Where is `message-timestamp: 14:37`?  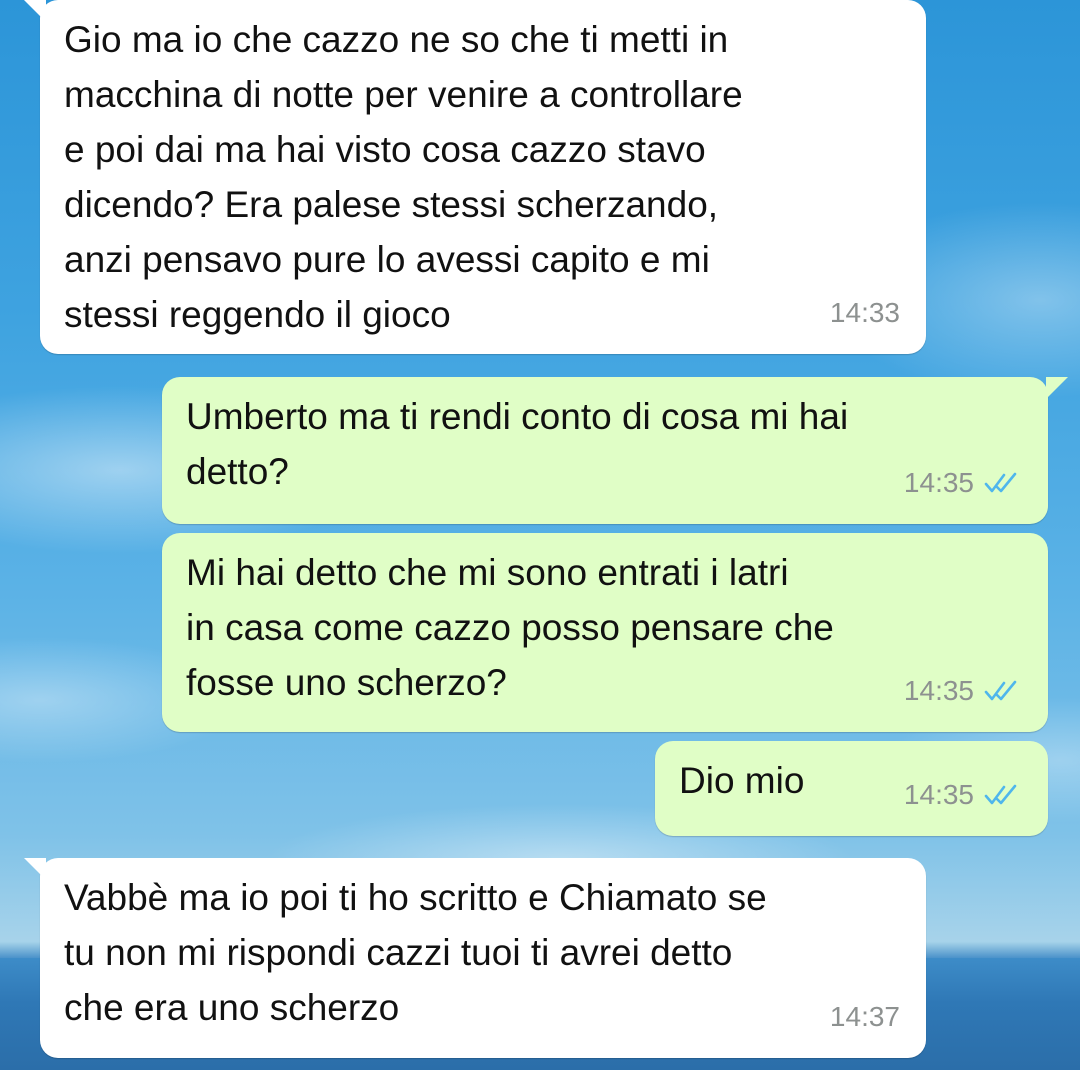 message-timestamp: 14:37 is located at coordinates (864, 1016).